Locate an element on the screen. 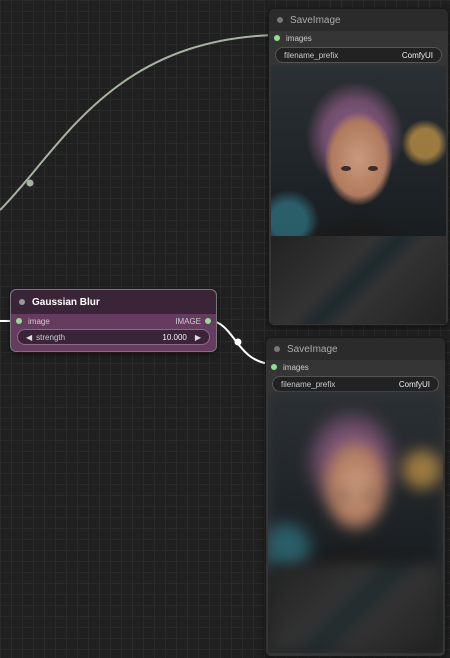 The height and width of the screenshot is (658, 450). strength-widget: ◀ strength 10.000 ▶ is located at coordinates (113, 337).